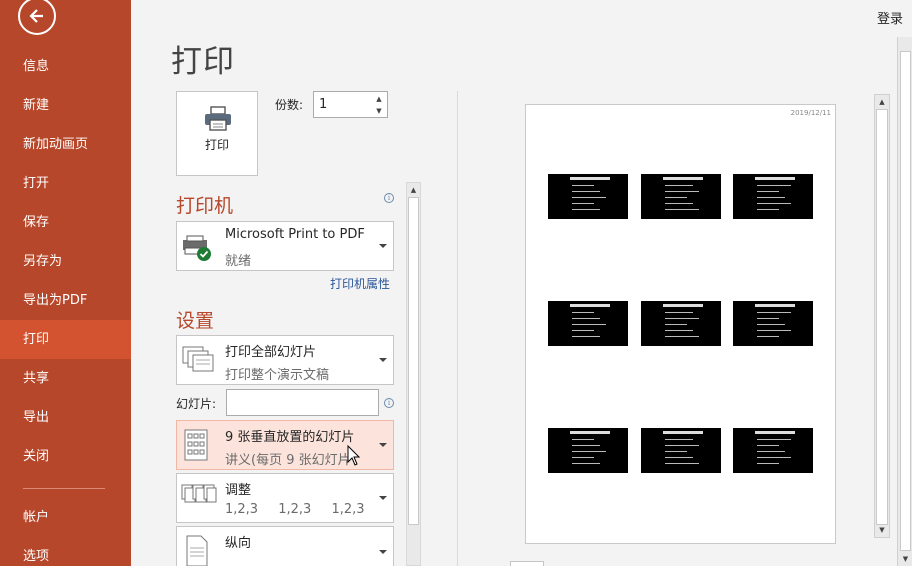 The width and height of the screenshot is (912, 566). What do you see at coordinates (197, 550) in the screenshot?
I see `portrait-icon` at bounding box center [197, 550].